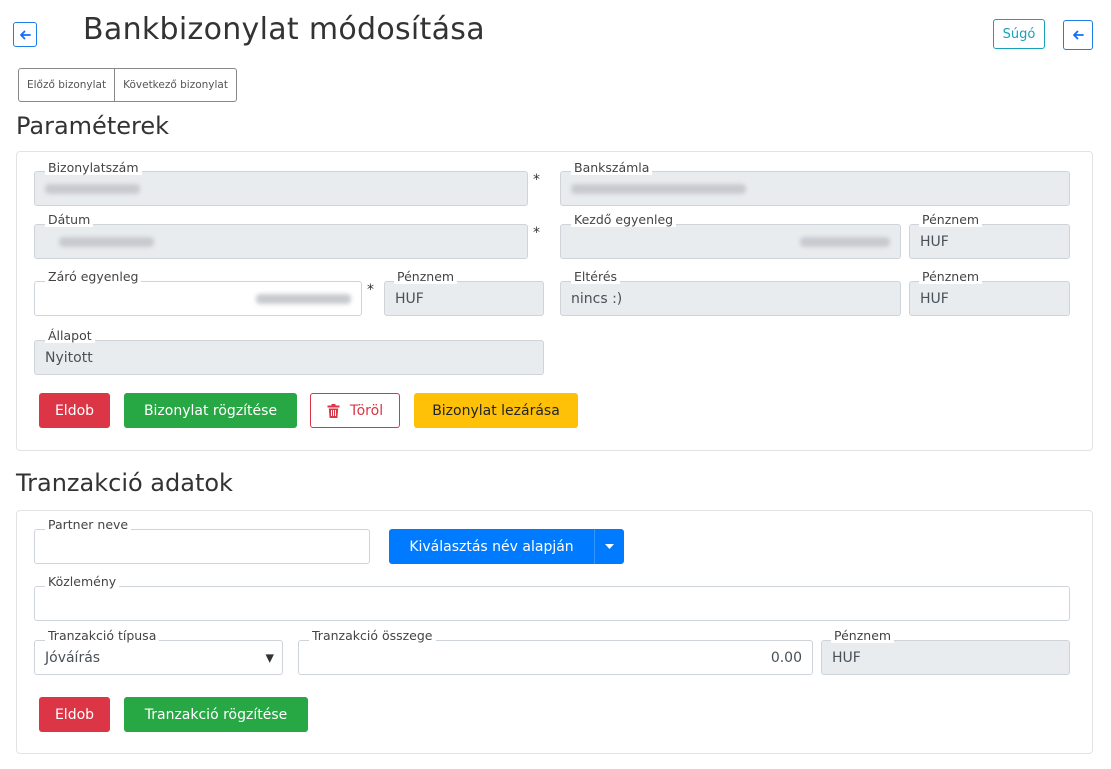 The image size is (1111, 769). Describe the element at coordinates (93, 277) in the screenshot. I see `closing-balance-label: Záró egyenleg` at that location.